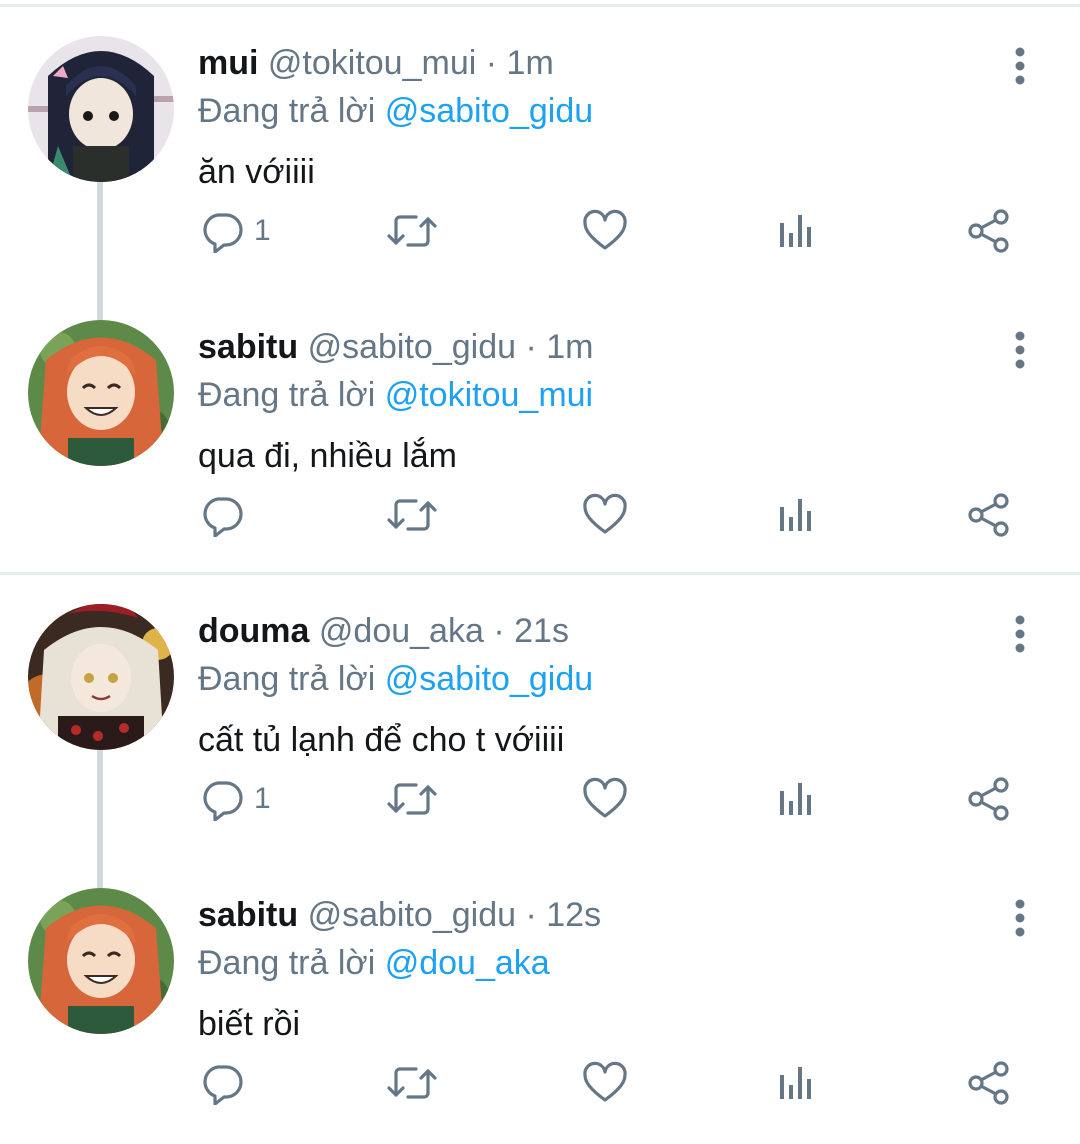 The height and width of the screenshot is (1144, 1080). I want to click on tweet-header: sabitu @sabito_gidu · 12s, so click(399, 915).